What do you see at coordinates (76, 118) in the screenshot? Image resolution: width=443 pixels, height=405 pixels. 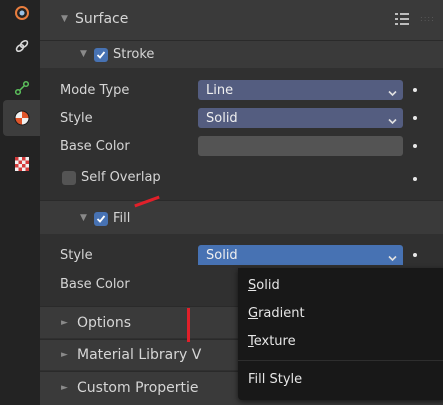 I see `stroke-style-label: Style` at bounding box center [76, 118].